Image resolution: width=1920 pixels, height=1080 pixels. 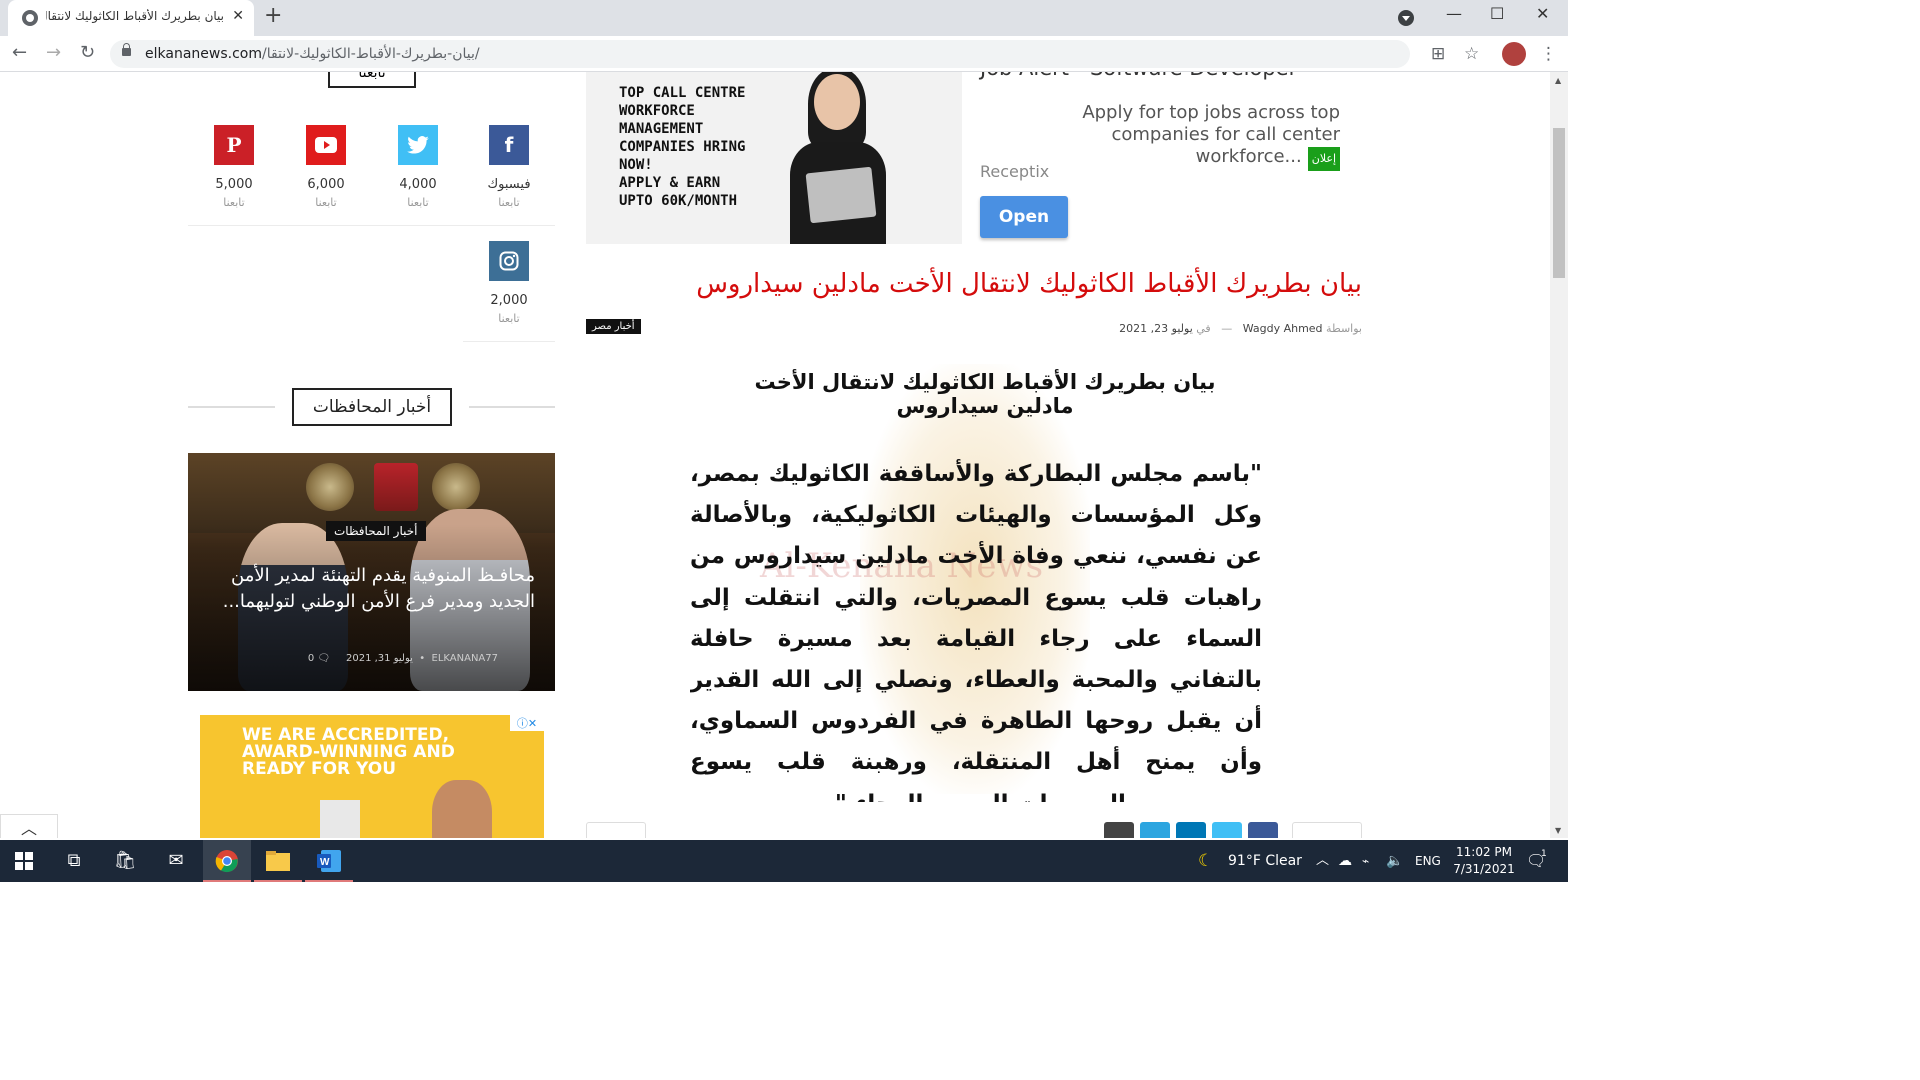 I want to click on start-windows-icon, so click(x=24, y=861).